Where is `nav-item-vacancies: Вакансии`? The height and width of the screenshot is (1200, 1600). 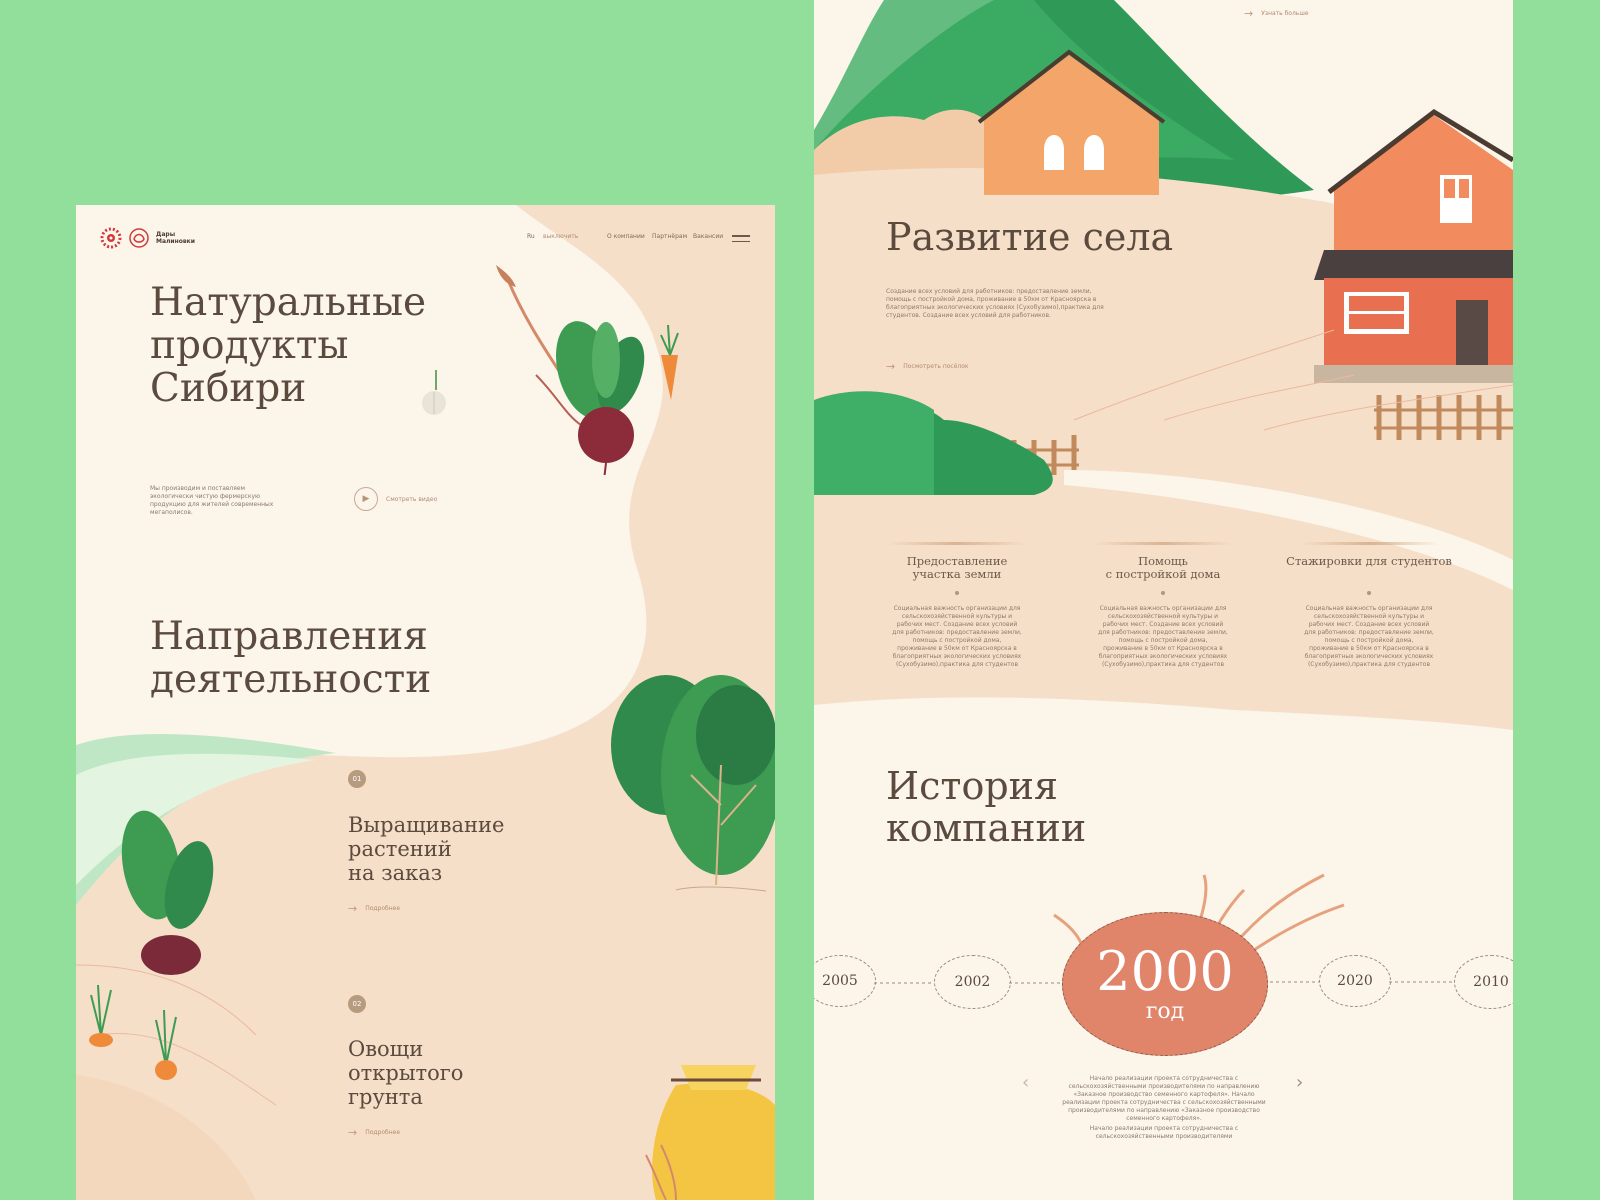
nav-item-vacancies: Вакансии is located at coordinates (708, 236).